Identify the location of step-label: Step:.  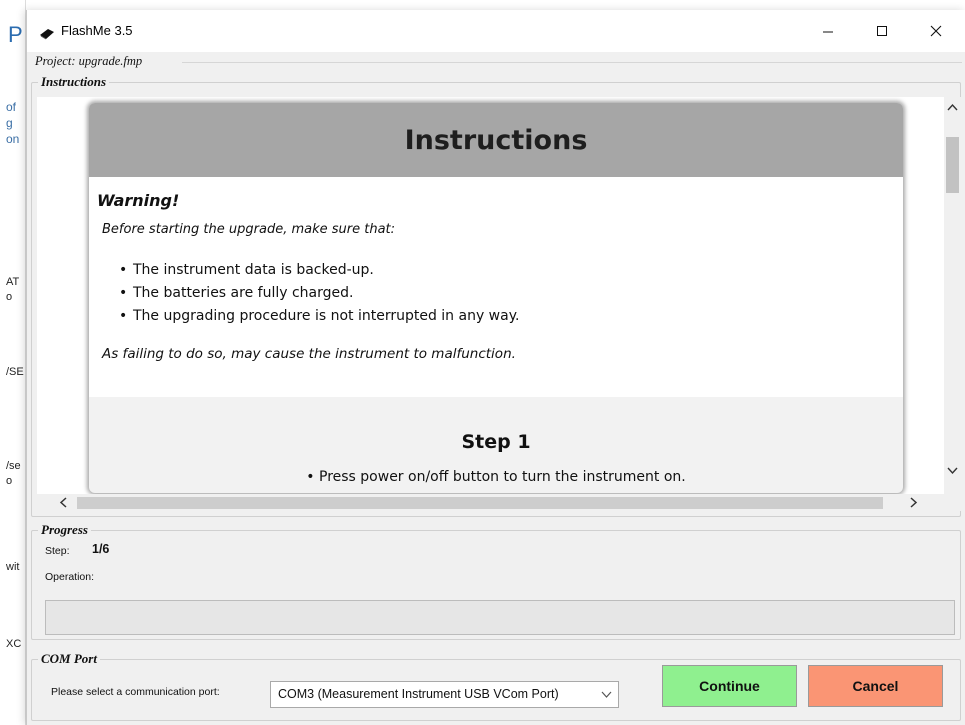
(57, 551).